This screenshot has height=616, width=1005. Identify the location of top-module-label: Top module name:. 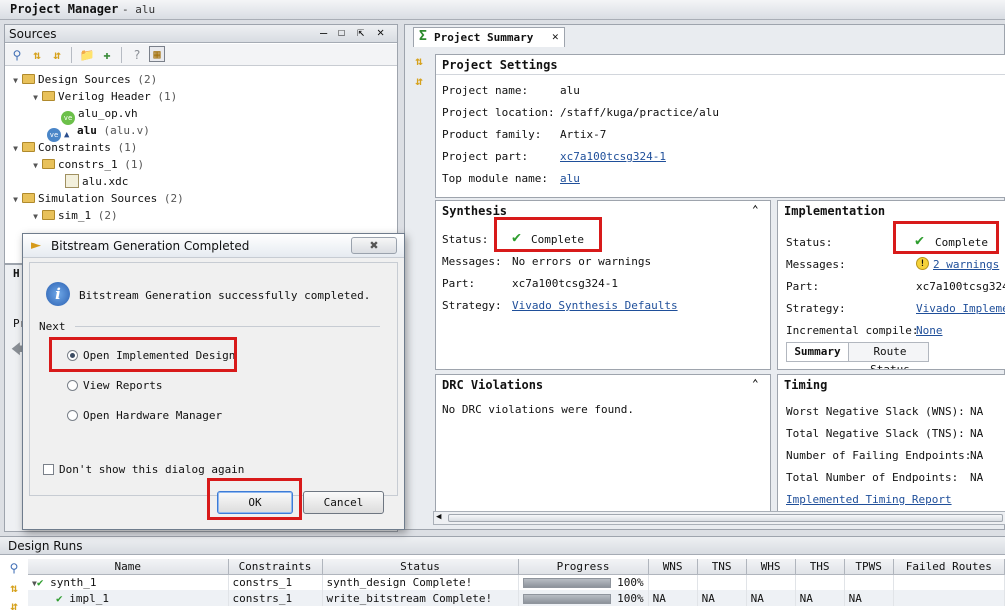
(495, 178).